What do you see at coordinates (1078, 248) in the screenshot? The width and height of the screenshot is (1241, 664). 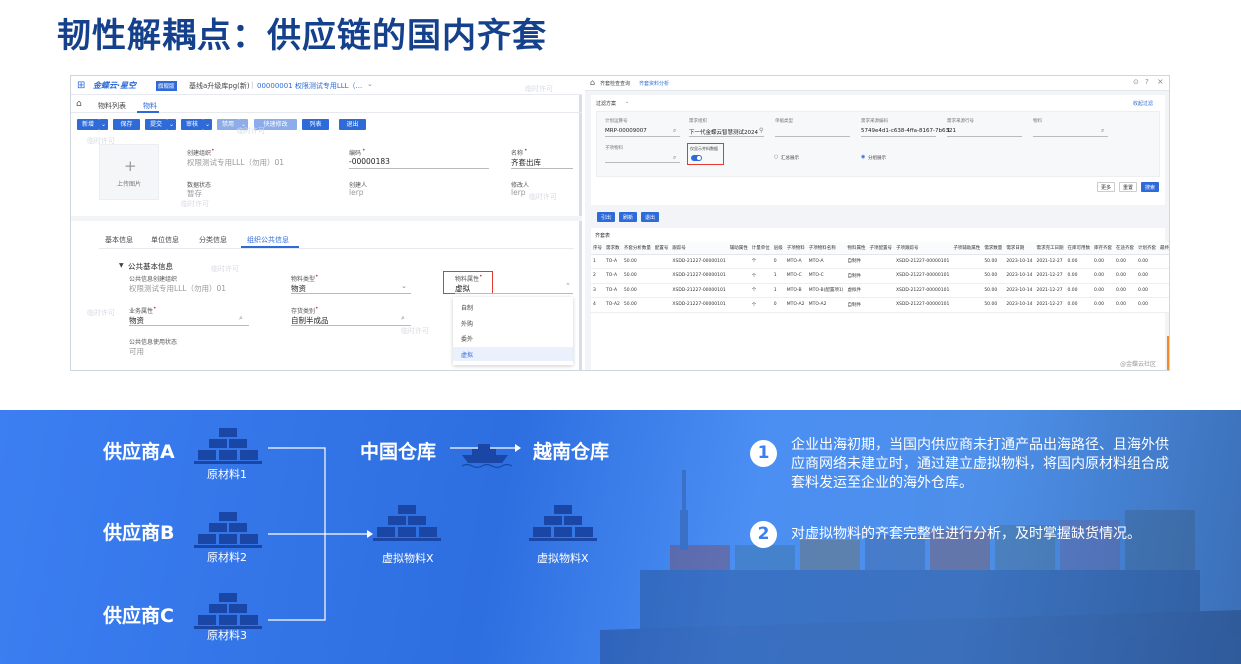 I see `grid-header-cell: 在库可用数` at bounding box center [1078, 248].